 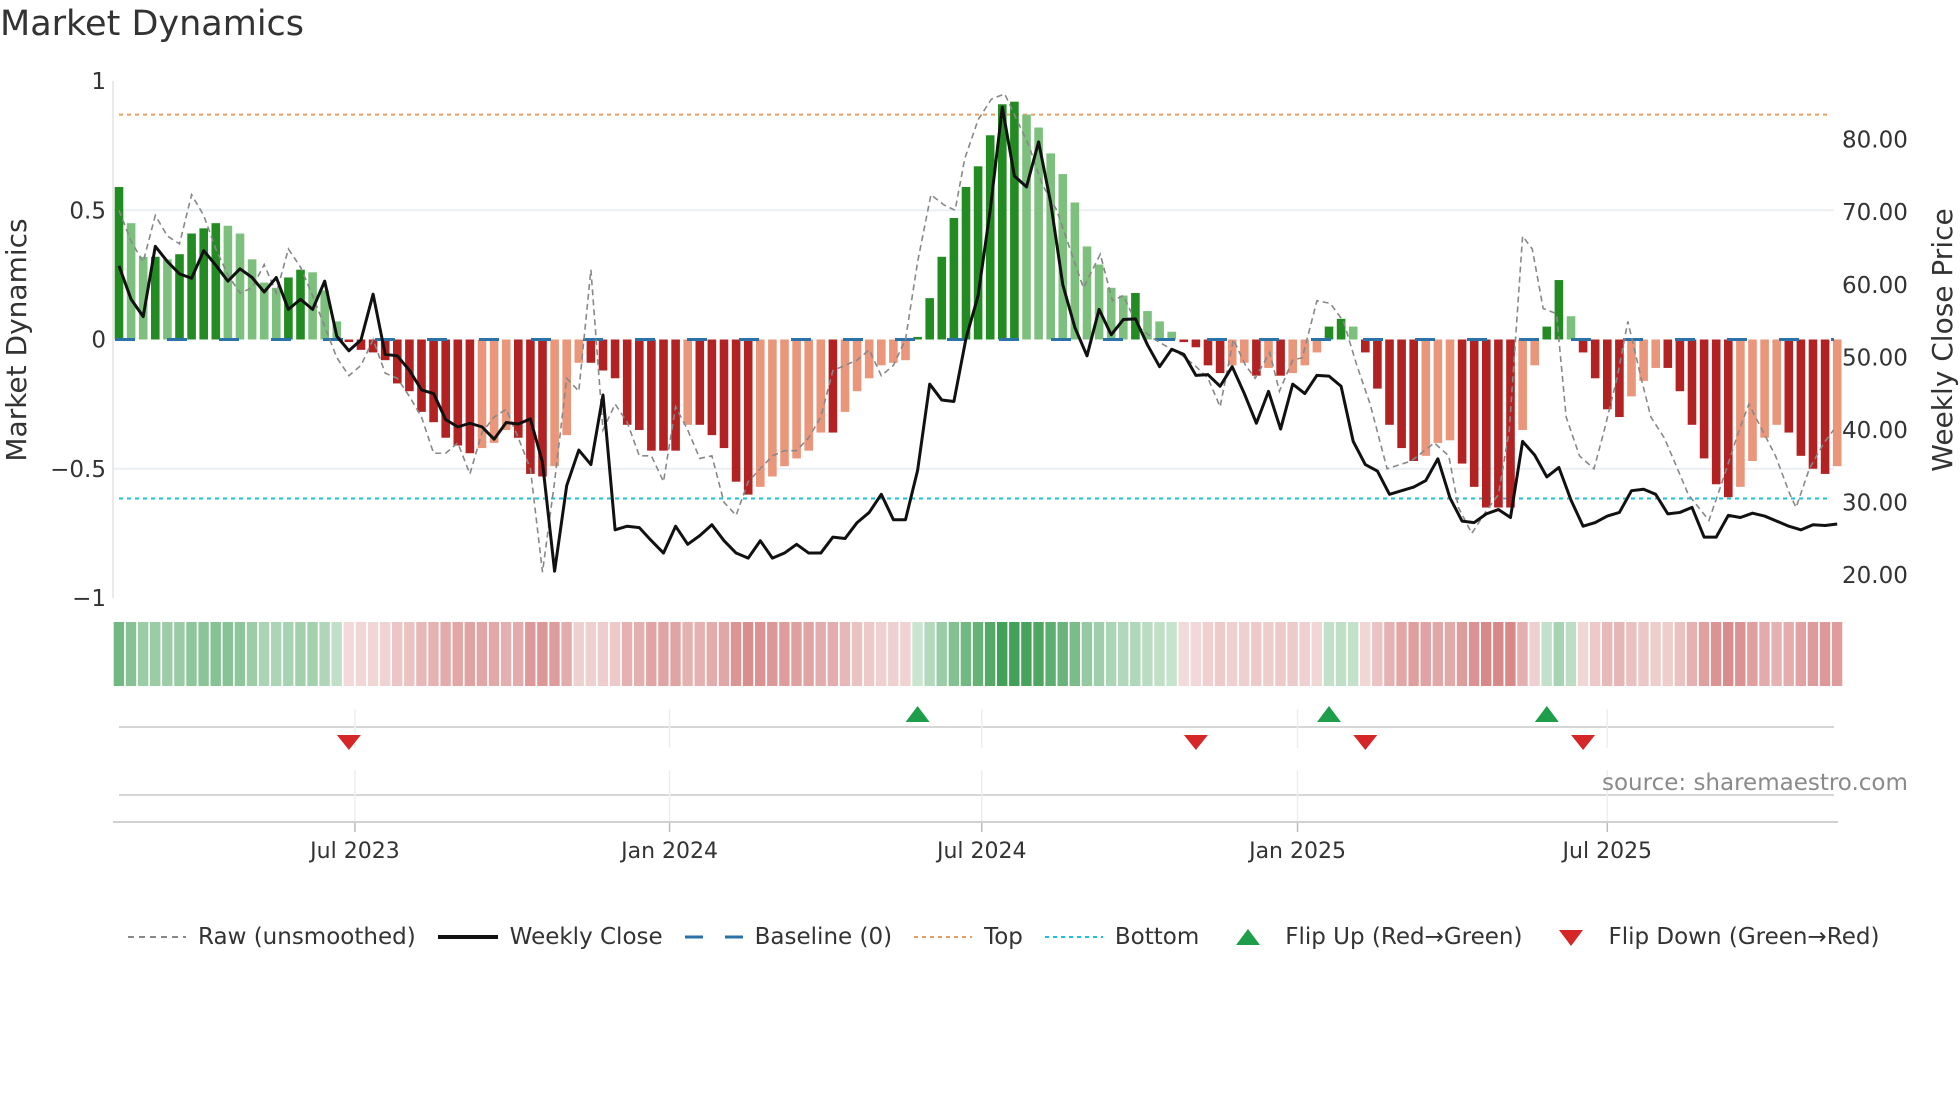 I want to click on right-tick-label: 50.00, so click(x=1875, y=358).